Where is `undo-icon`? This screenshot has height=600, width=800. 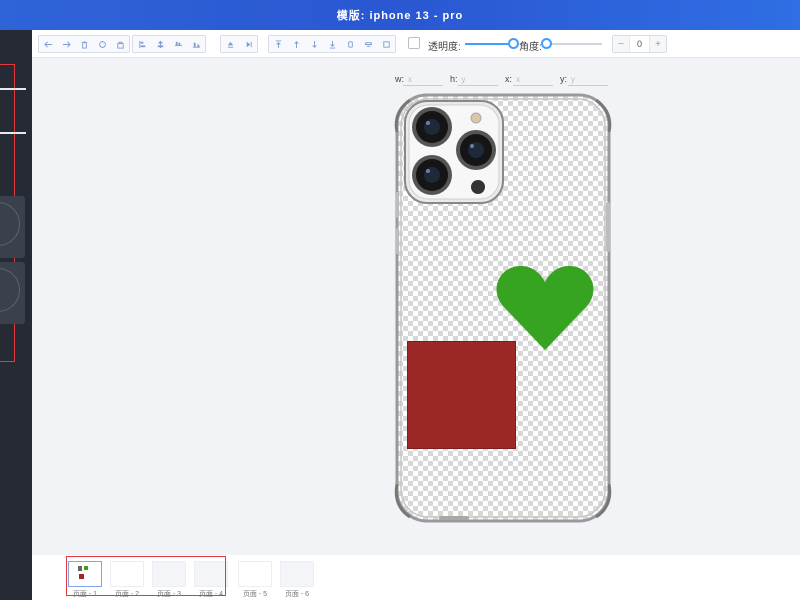 undo-icon is located at coordinates (48, 44).